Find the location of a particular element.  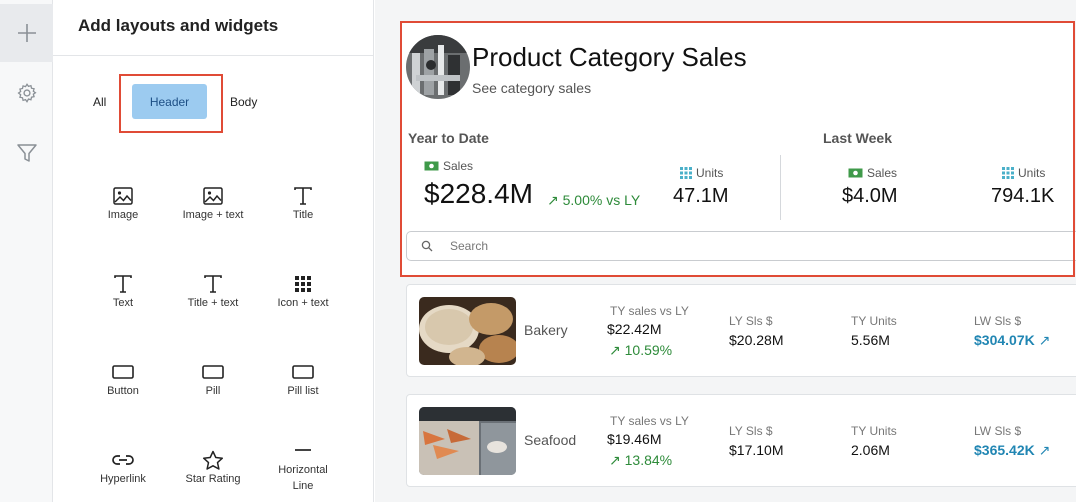

link-icon is located at coordinates (123, 460).